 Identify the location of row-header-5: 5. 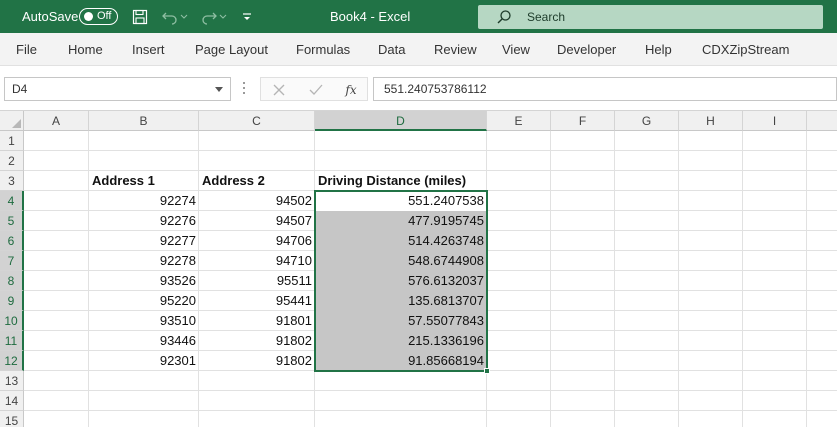
(12, 221).